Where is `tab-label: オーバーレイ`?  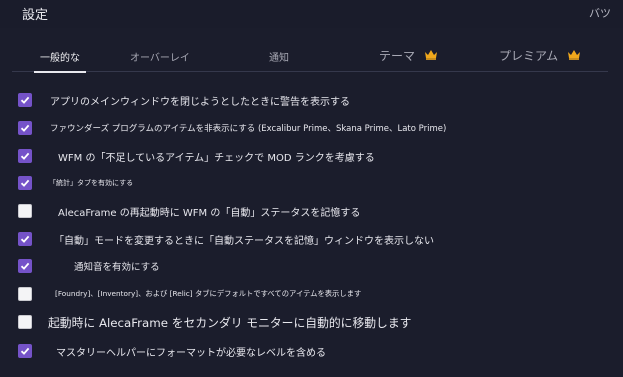
tab-label: オーバーレイ is located at coordinates (160, 58).